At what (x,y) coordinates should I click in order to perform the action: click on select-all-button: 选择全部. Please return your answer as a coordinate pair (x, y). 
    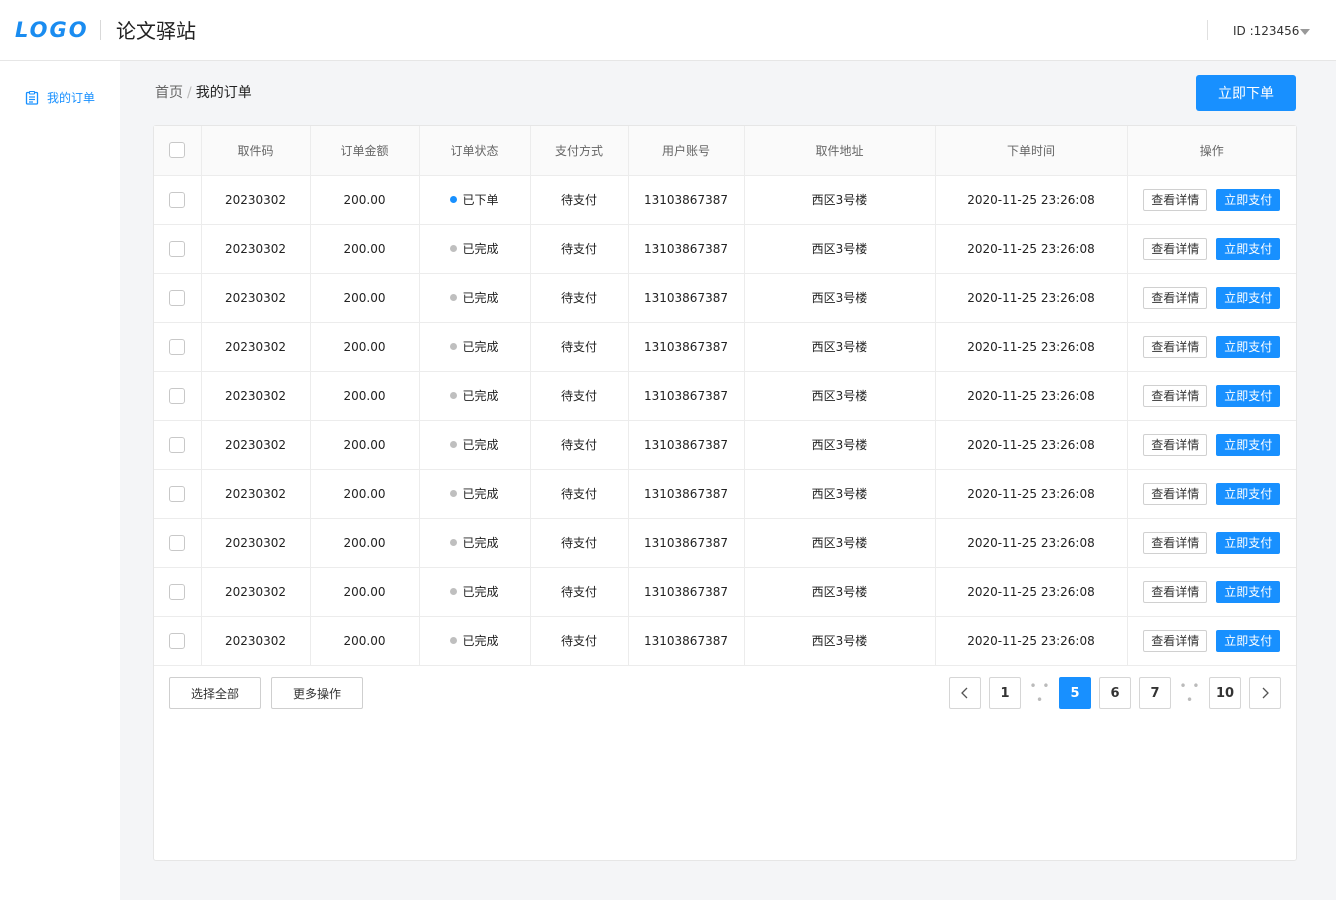
    Looking at the image, I should click on (215, 693).